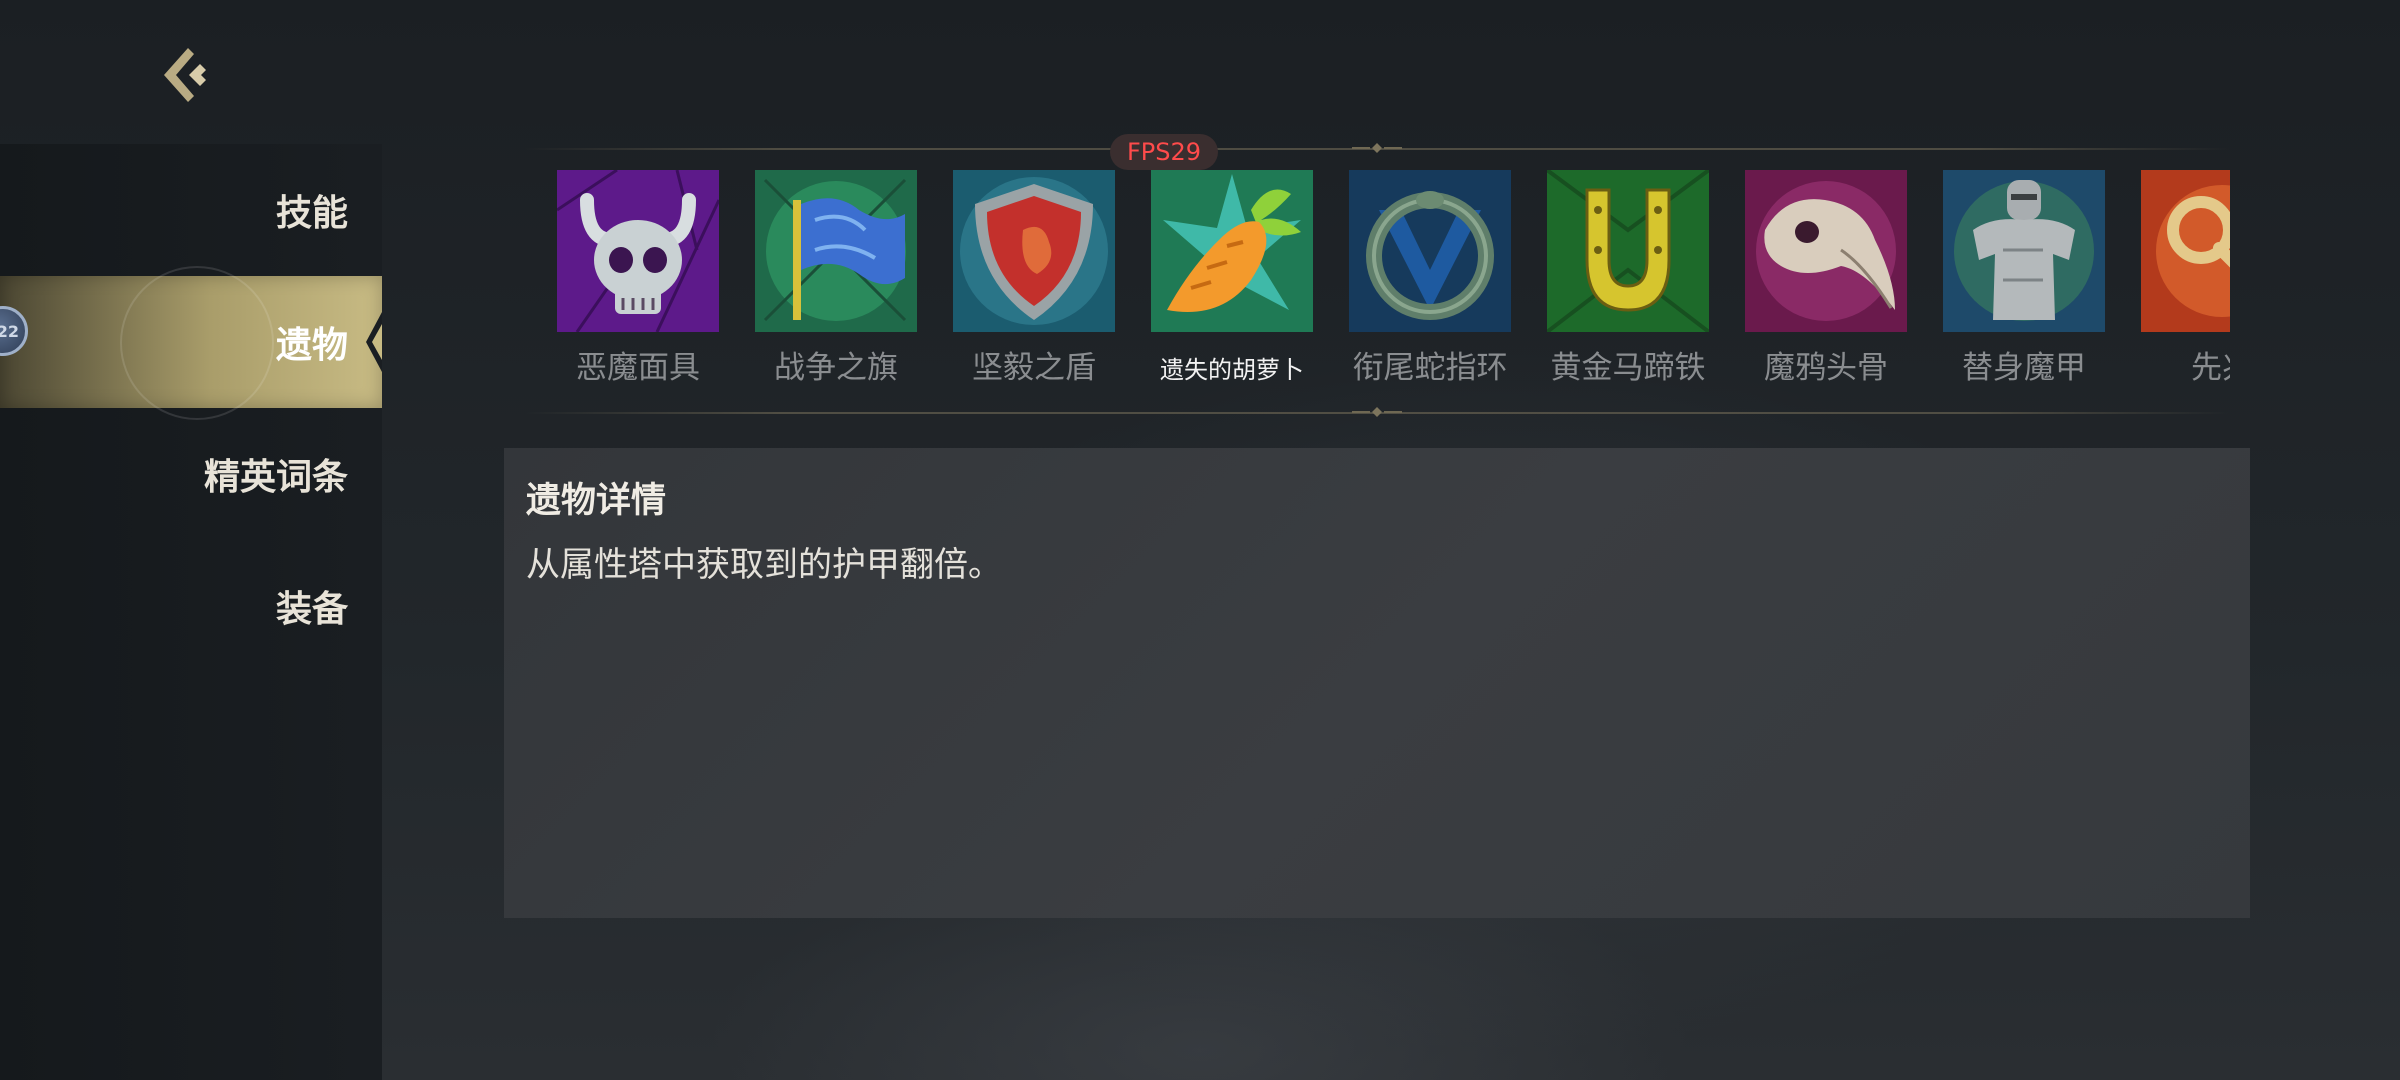  What do you see at coordinates (1232, 251) in the screenshot?
I see `carrot-icon` at bounding box center [1232, 251].